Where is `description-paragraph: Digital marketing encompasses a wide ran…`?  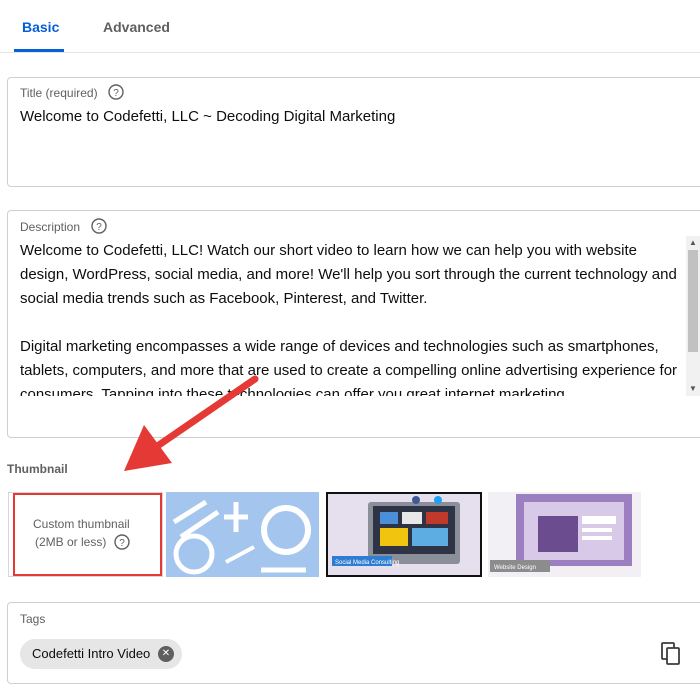 description-paragraph: Digital marketing encompasses a wide ran… is located at coordinates (349, 367).